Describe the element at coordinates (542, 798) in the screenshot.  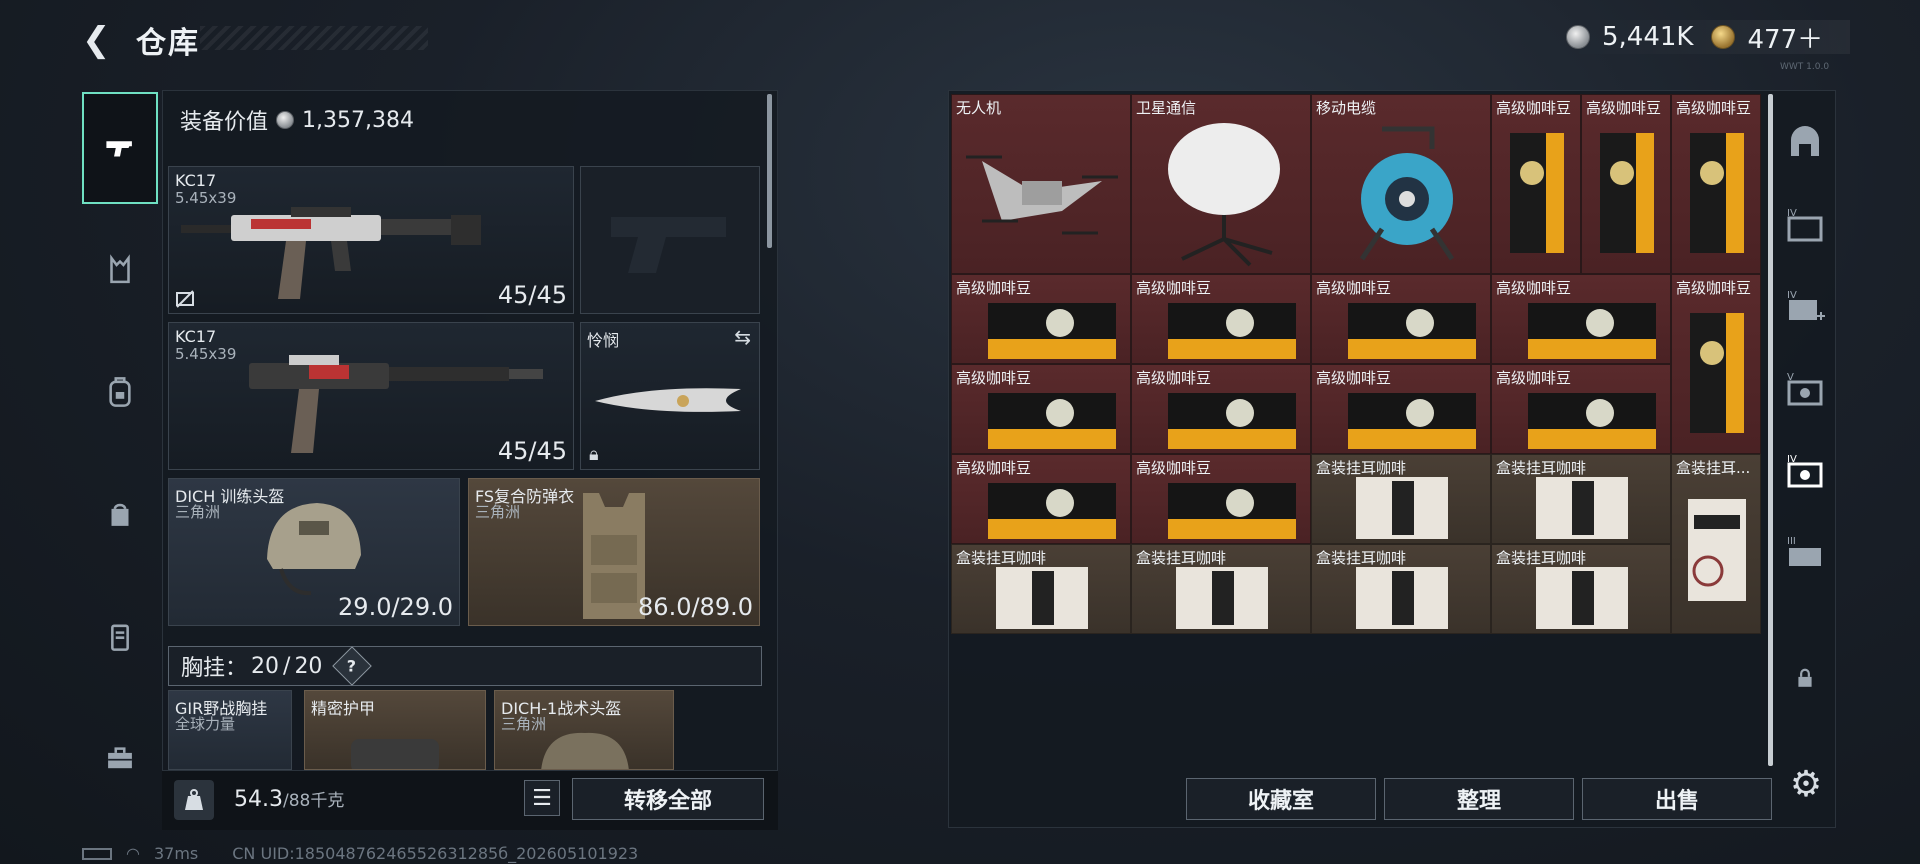
I see `list-view-button: ☰` at that location.